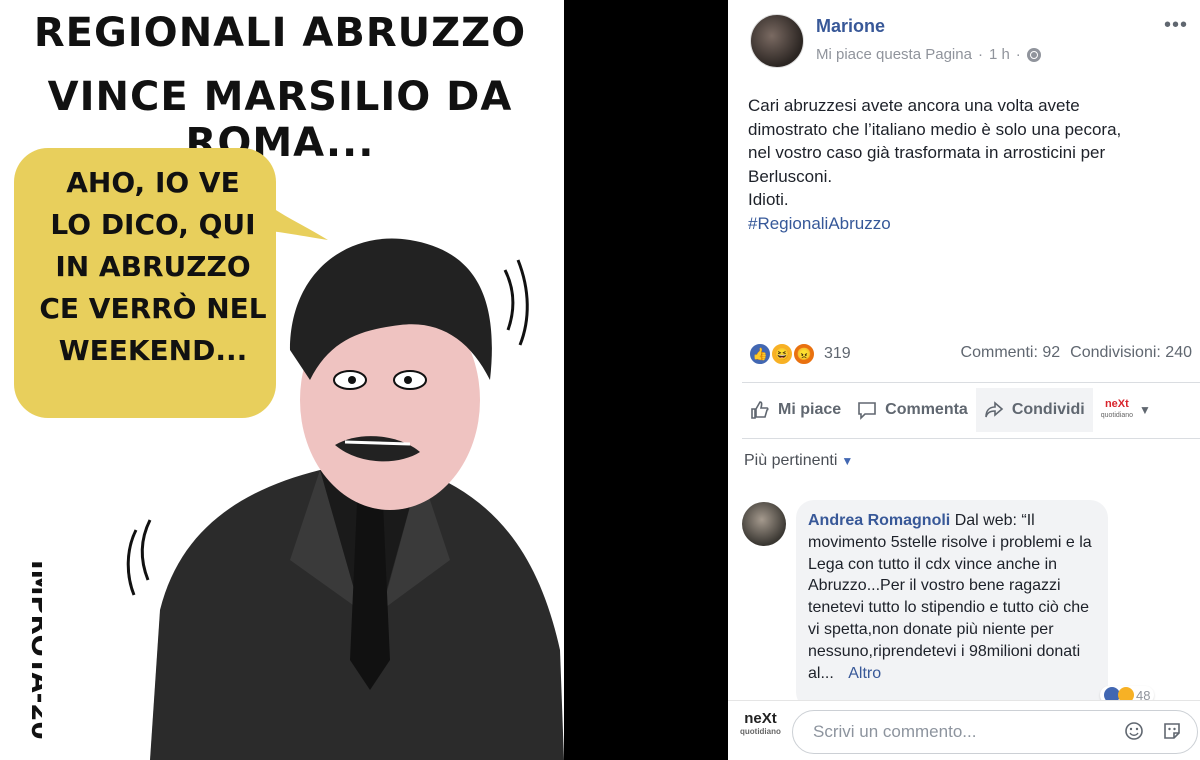 The height and width of the screenshot is (760, 1200). I want to click on cartoon-headline-line1: REGIONALI ABRUZZO, so click(280, 33).